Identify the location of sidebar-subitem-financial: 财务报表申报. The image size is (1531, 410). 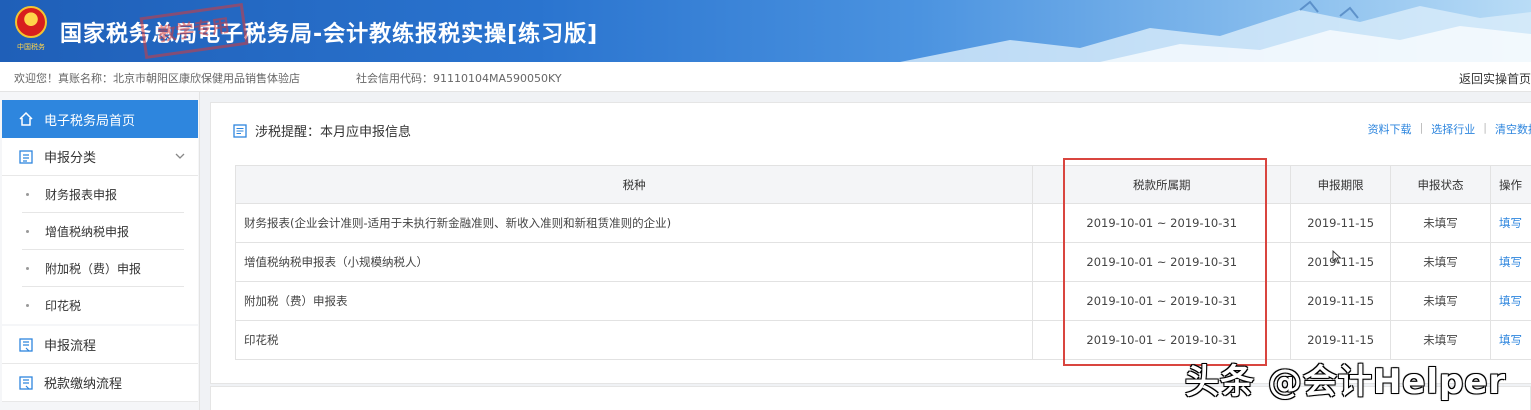
(100, 194).